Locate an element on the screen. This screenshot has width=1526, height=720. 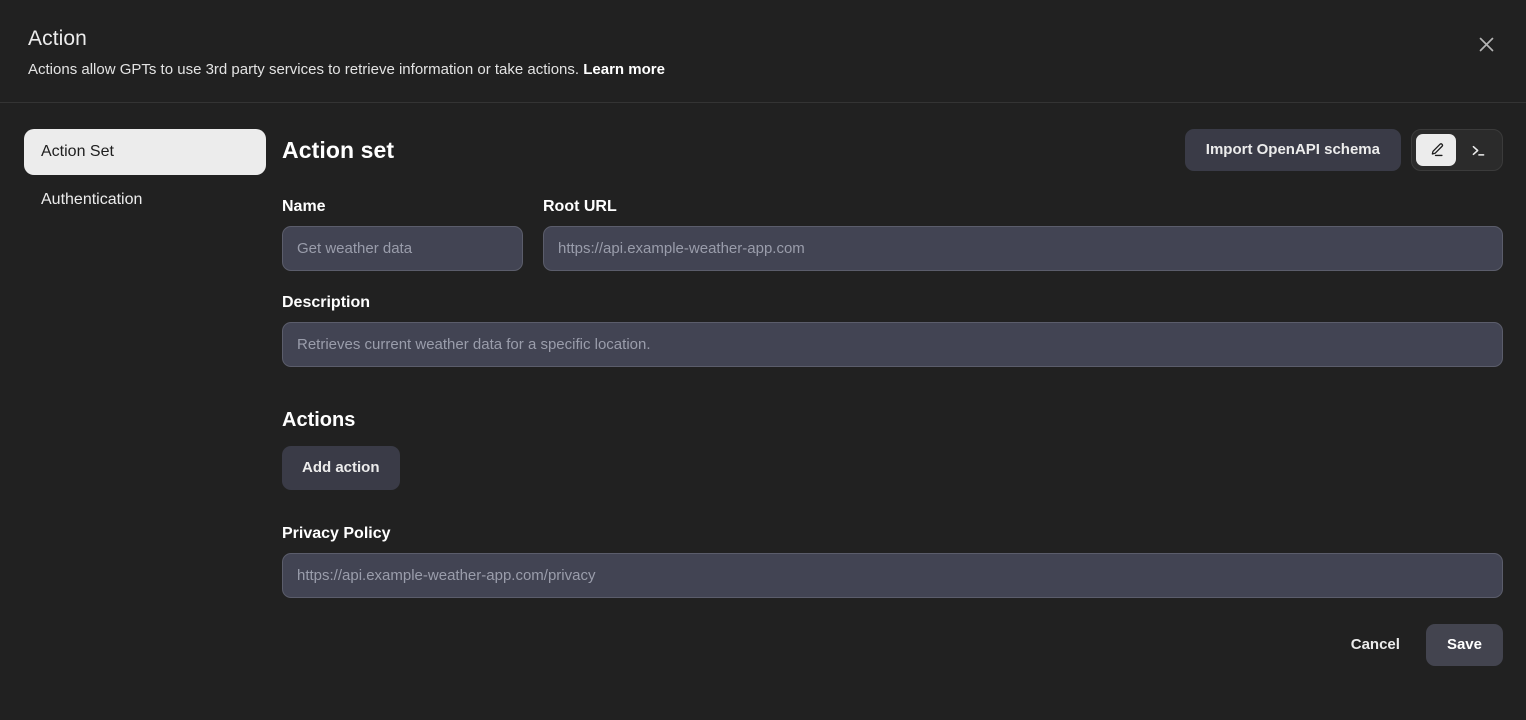
code-view-toggle-button is located at coordinates (1478, 150).